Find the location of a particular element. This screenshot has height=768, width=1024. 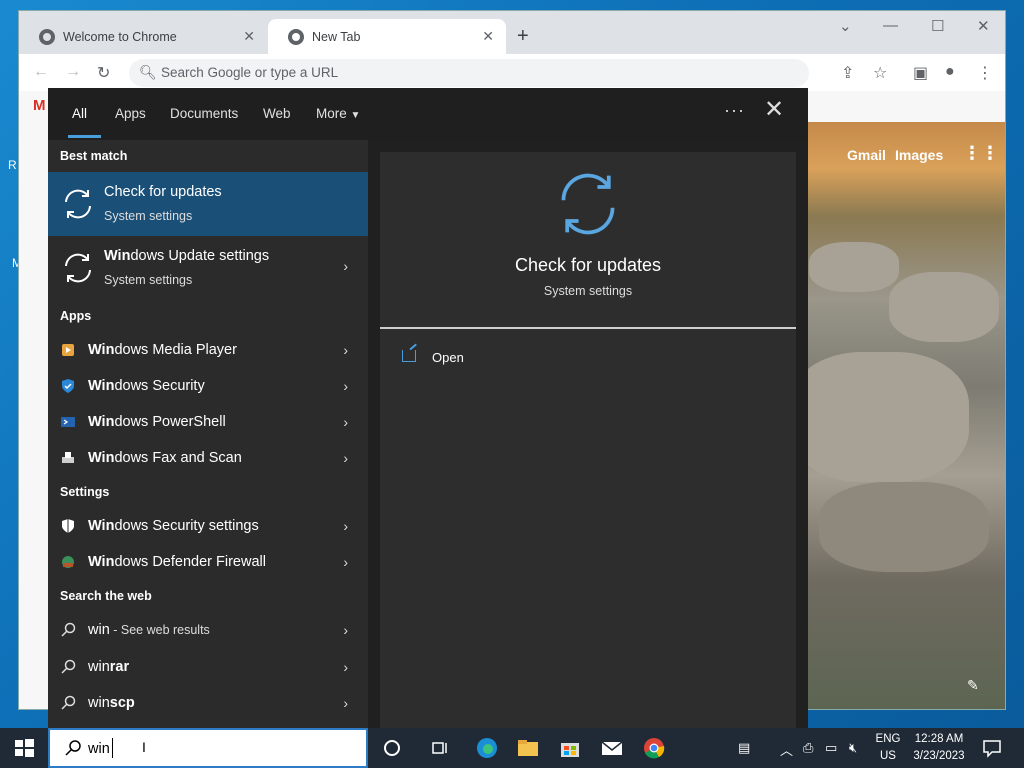

result-windows-security: Windows Security › is located at coordinates (208, 386).